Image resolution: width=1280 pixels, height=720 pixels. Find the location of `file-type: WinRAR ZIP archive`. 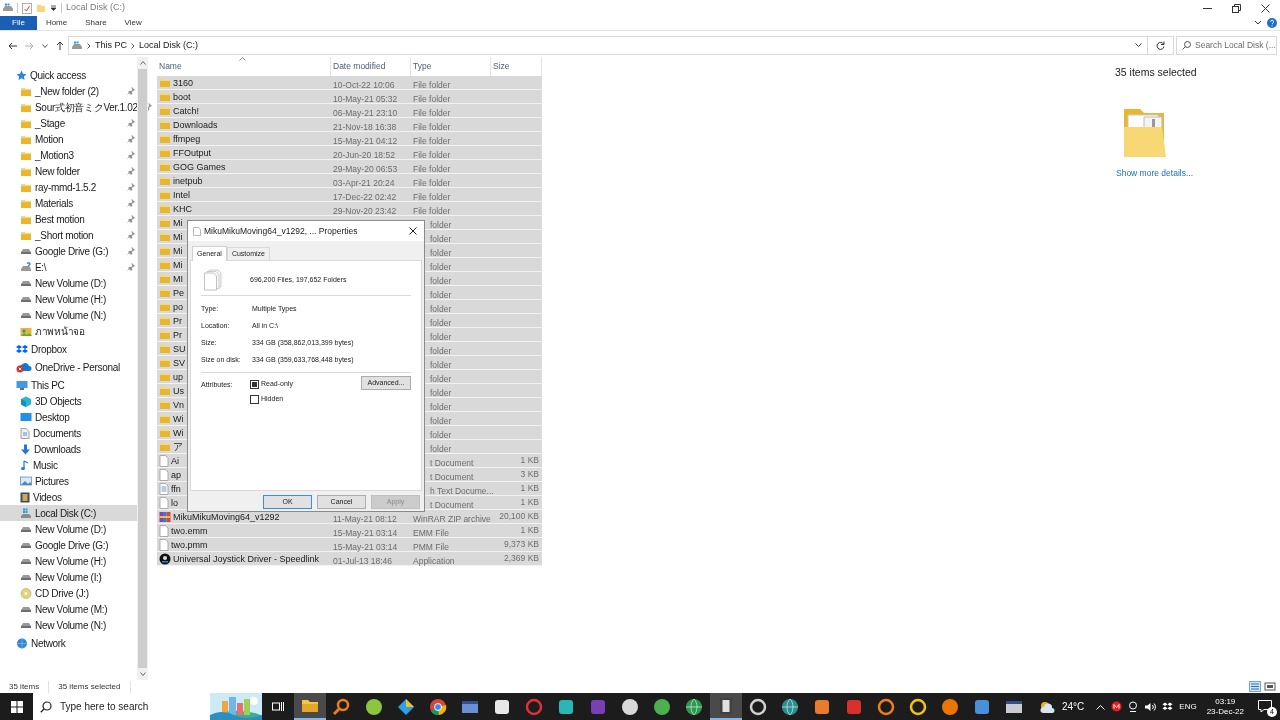

file-type: WinRAR ZIP archive is located at coordinates (452, 518).